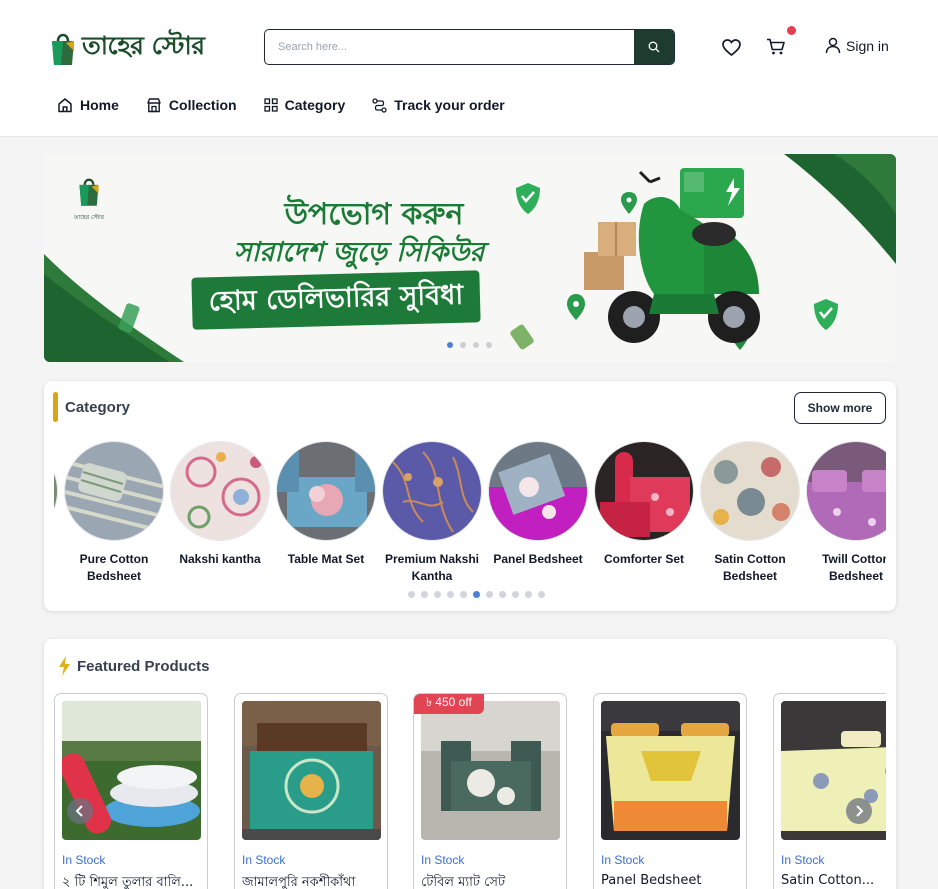 The height and width of the screenshot is (889, 938). What do you see at coordinates (89, 192) in the screenshot?
I see `shopping-bag-logo-icon` at bounding box center [89, 192].